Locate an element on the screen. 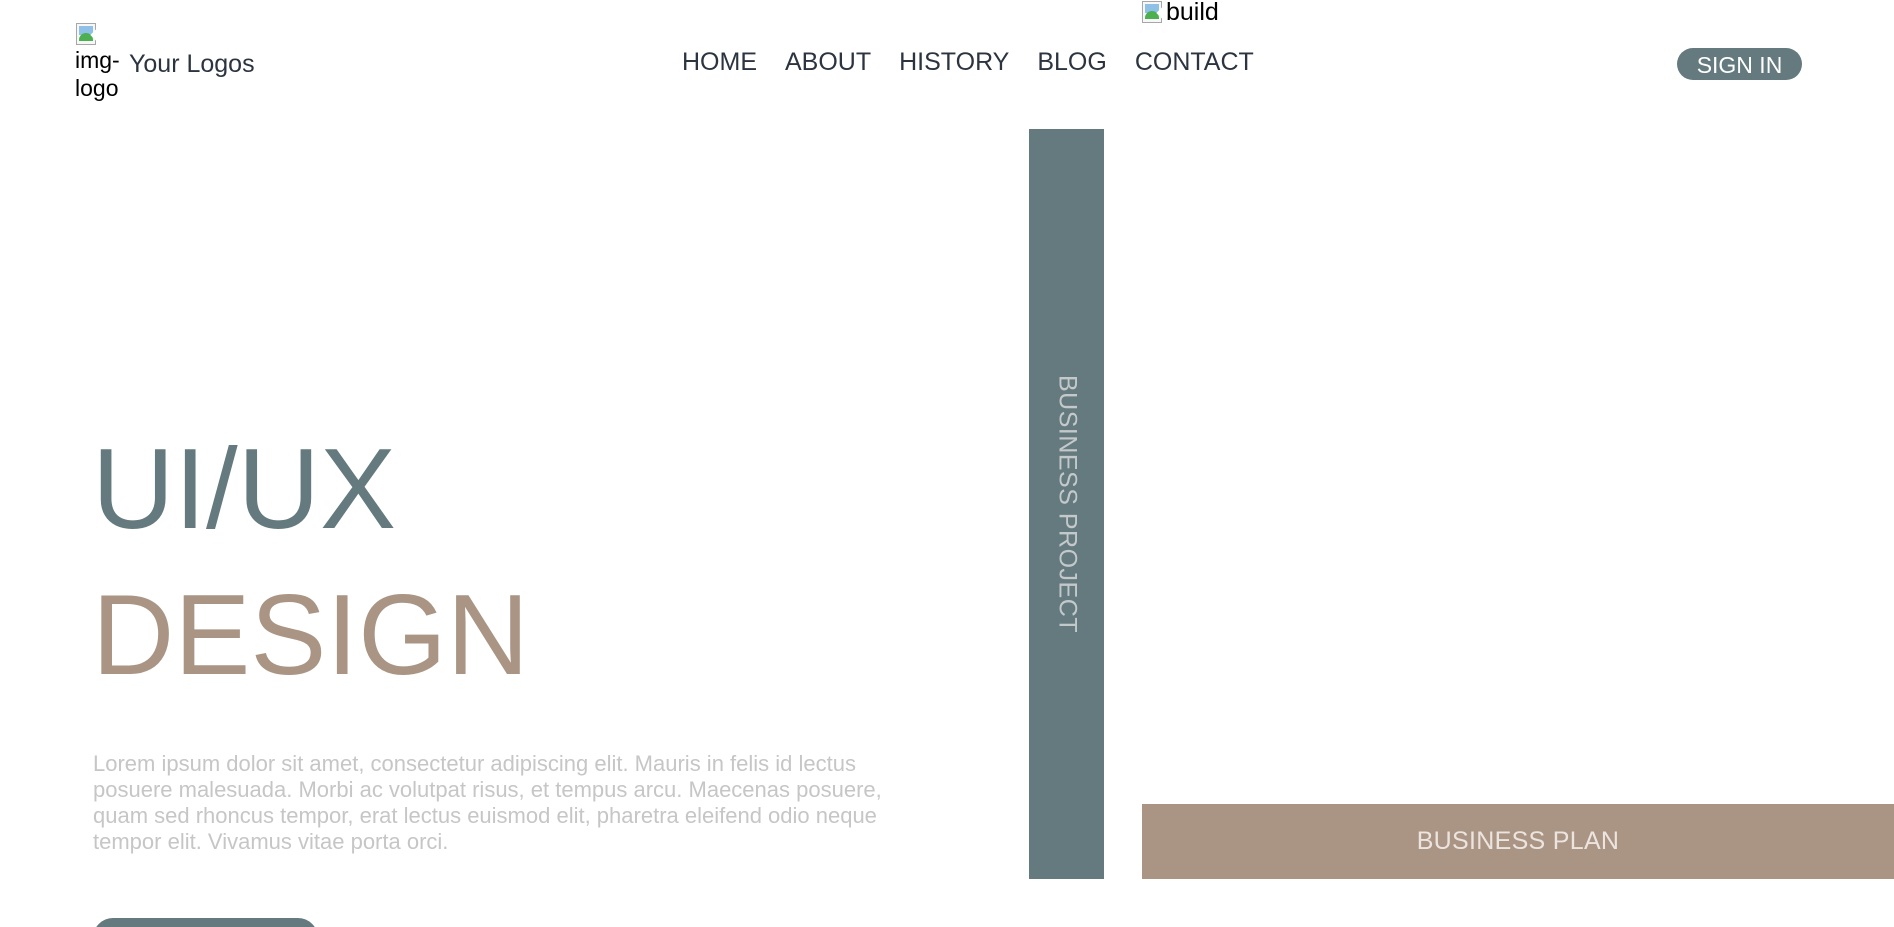  logo-alt-text: img-logo is located at coordinates (97, 74).